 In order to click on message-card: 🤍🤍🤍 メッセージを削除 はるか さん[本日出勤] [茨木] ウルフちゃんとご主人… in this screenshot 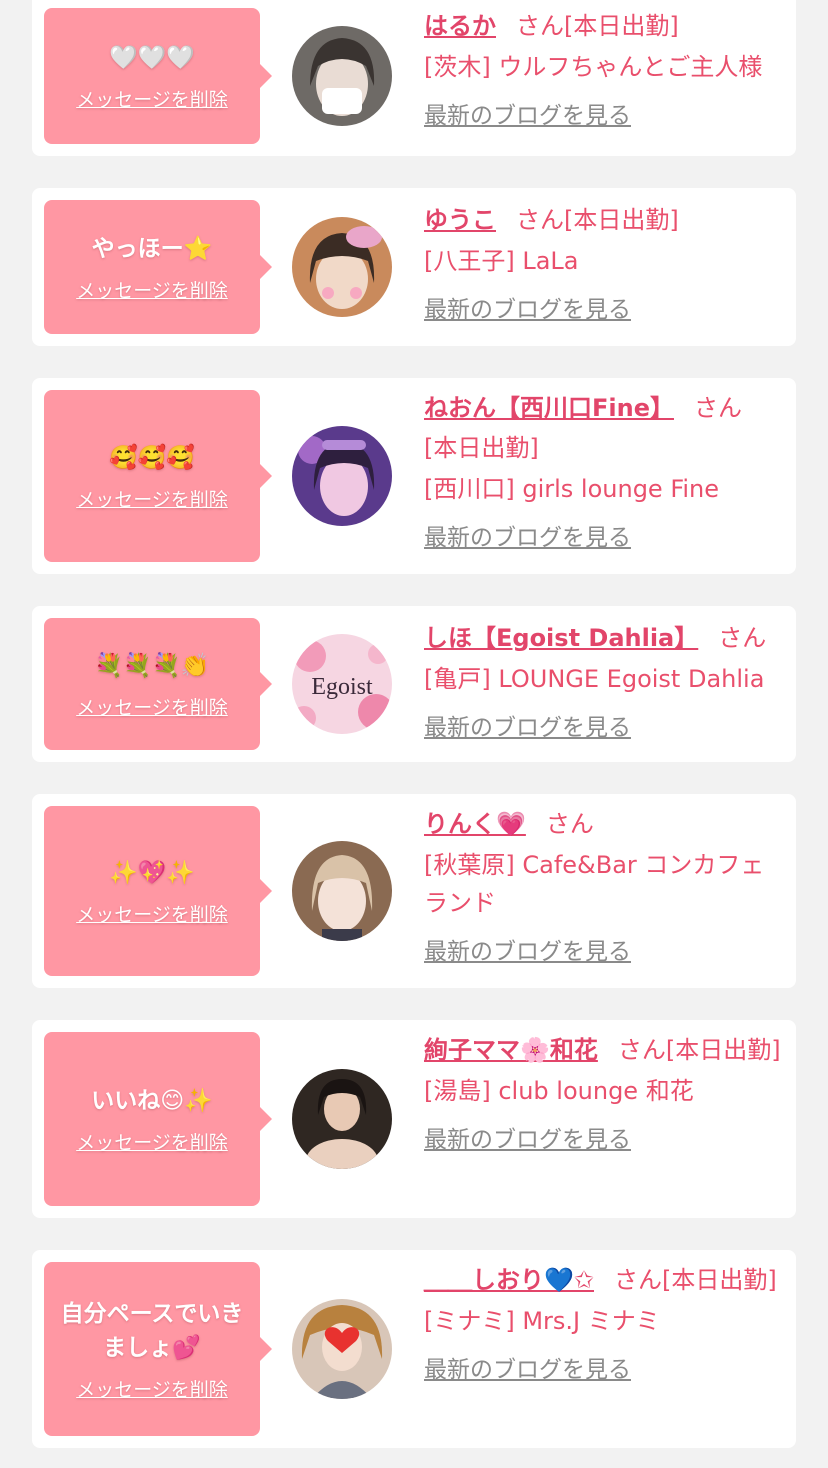, I will do `click(414, 78)`.